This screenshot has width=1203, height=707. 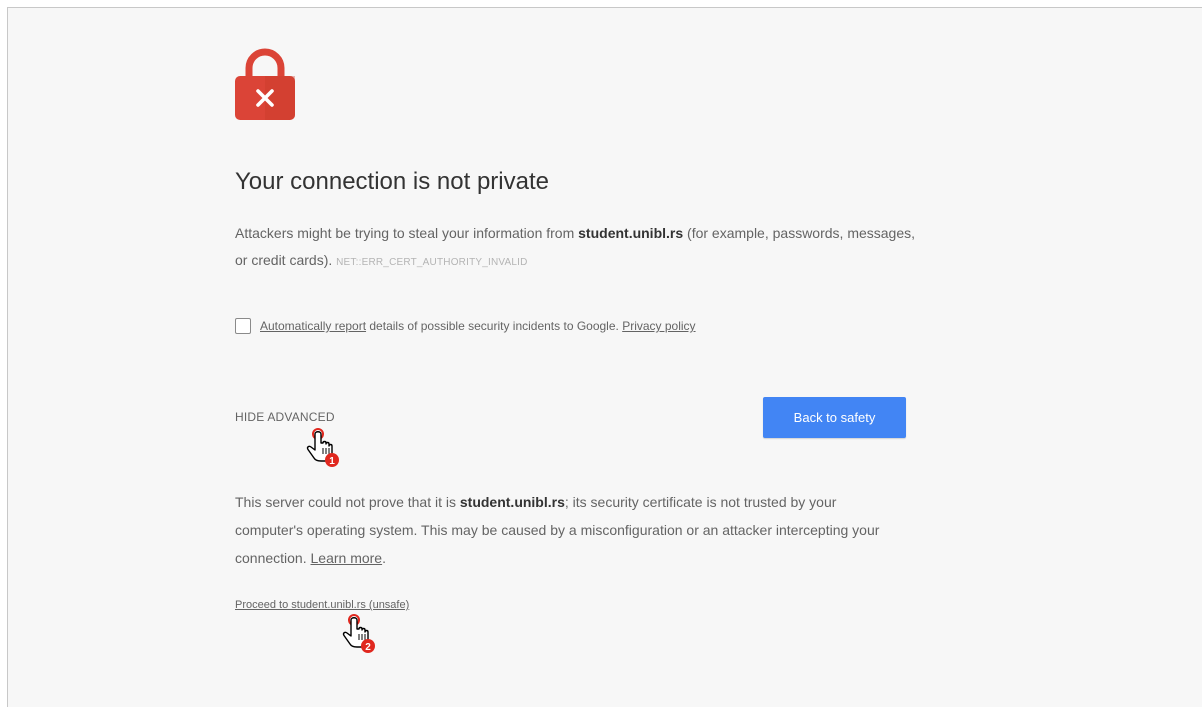 What do you see at coordinates (332, 461) in the screenshot?
I see `step-badge-1: 1` at bounding box center [332, 461].